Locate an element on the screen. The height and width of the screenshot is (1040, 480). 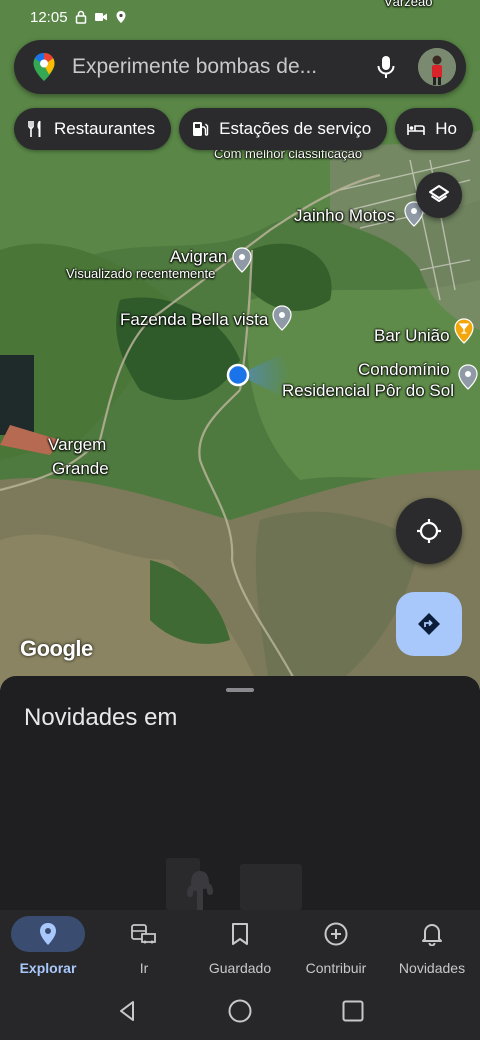
map-label-condominio-2: Residencial Pôr do Sol is located at coordinates (368, 391).